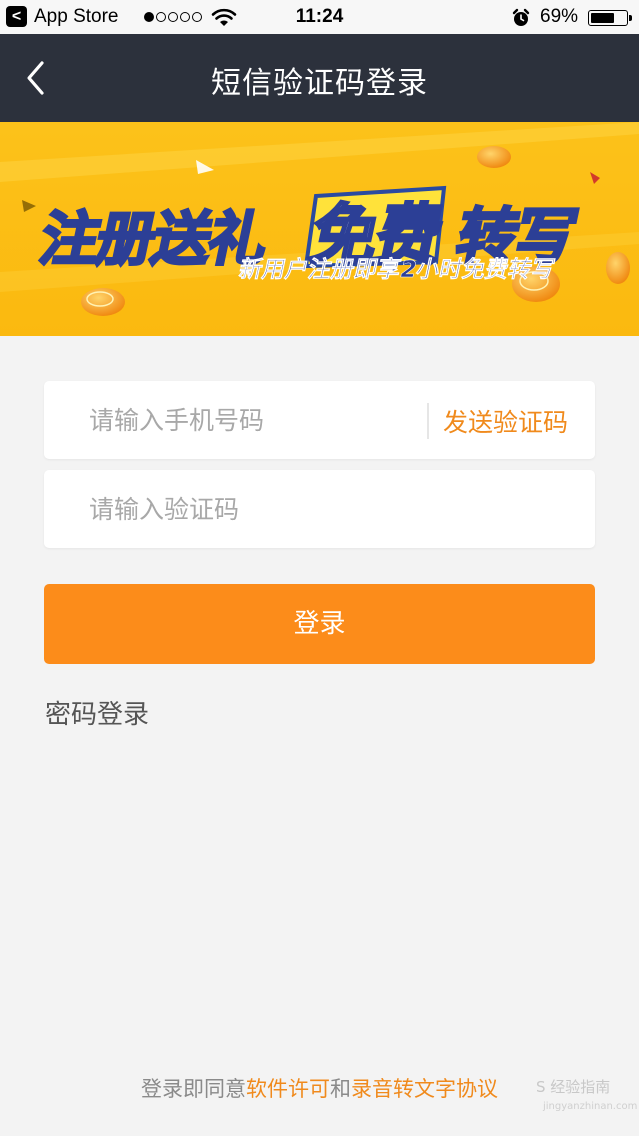 Image resolution: width=639 pixels, height=1136 pixels. Describe the element at coordinates (521, 17) in the screenshot. I see `alarm-icon` at that location.